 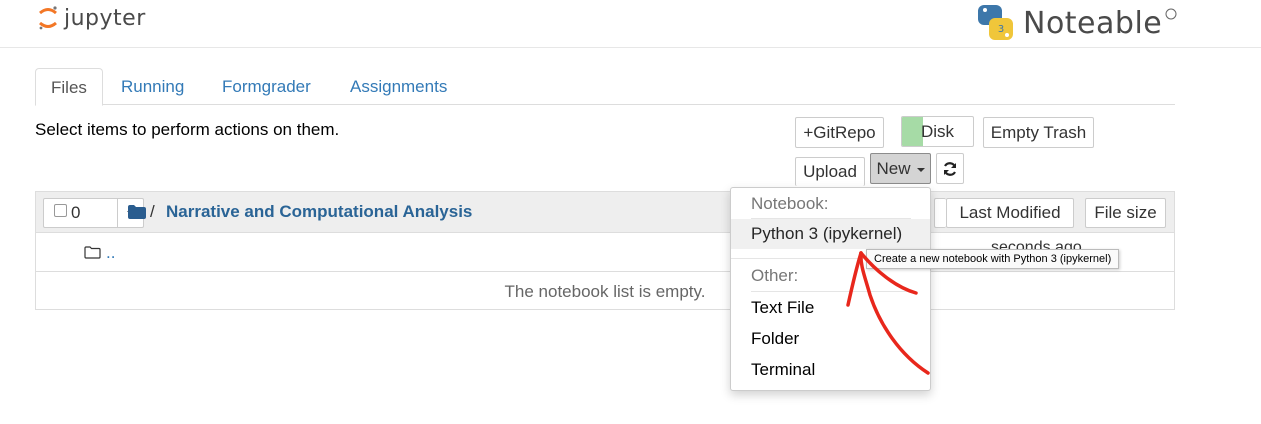 I want to click on annotation-arrow-icon, so click(x=888, y=313).